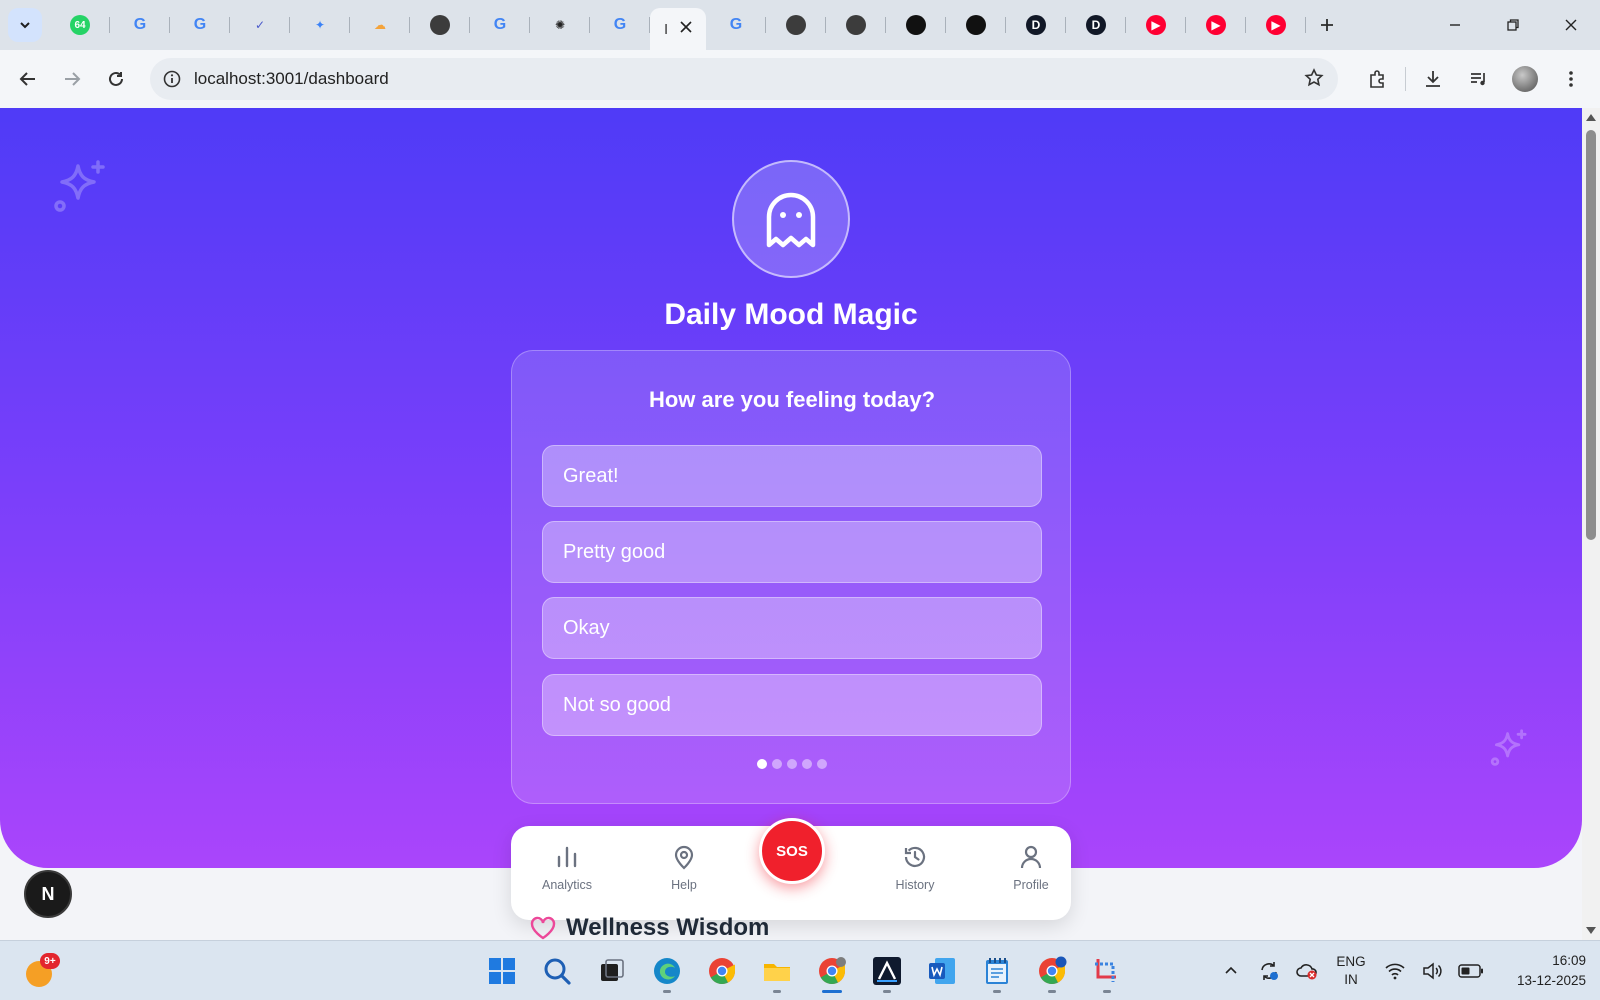 Image resolution: width=1600 pixels, height=1000 pixels. What do you see at coordinates (887, 971) in the screenshot?
I see `taskbar-arc-app` at bounding box center [887, 971].